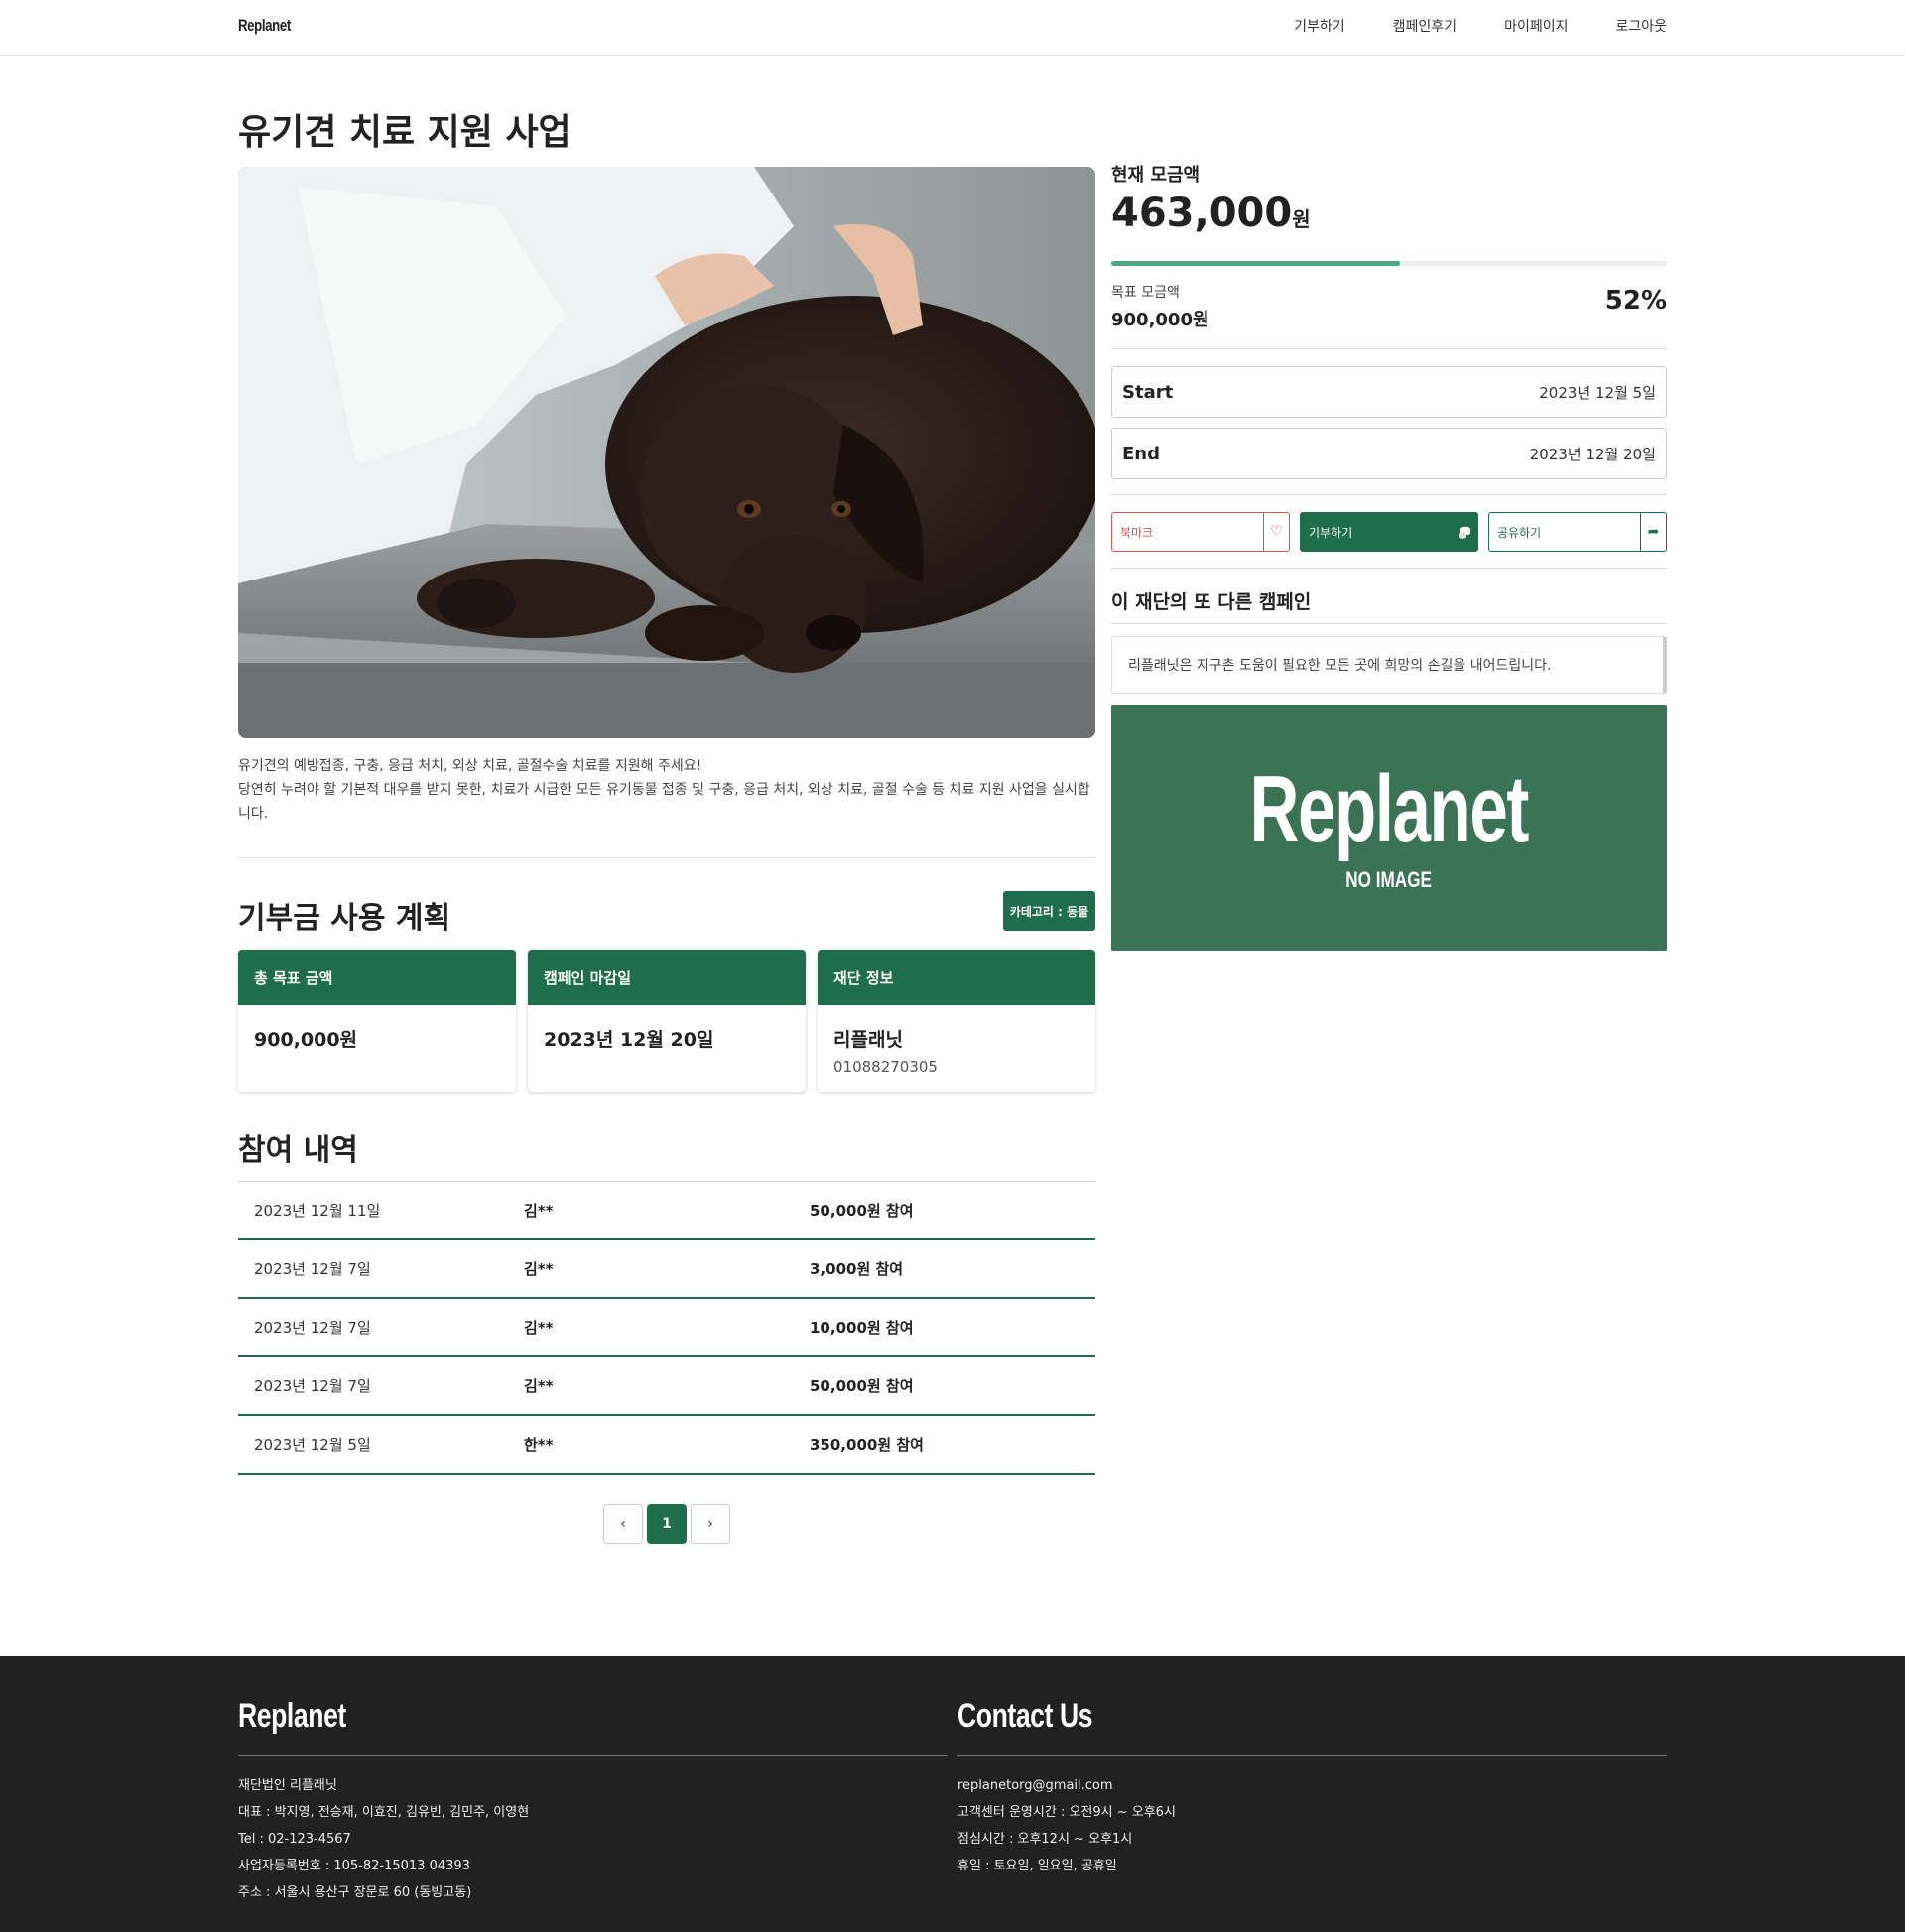  Describe the element at coordinates (405, 133) in the screenshot. I see `campaign-title: 유기견 치료 지원 사업` at that location.